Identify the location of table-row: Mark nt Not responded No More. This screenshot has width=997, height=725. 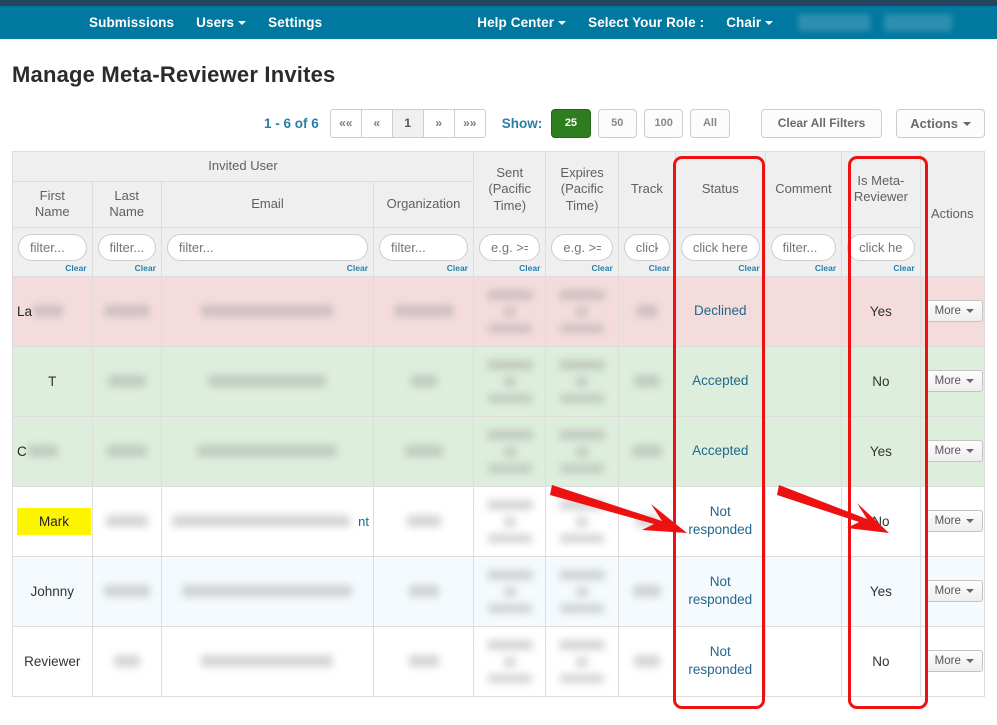
(499, 521).